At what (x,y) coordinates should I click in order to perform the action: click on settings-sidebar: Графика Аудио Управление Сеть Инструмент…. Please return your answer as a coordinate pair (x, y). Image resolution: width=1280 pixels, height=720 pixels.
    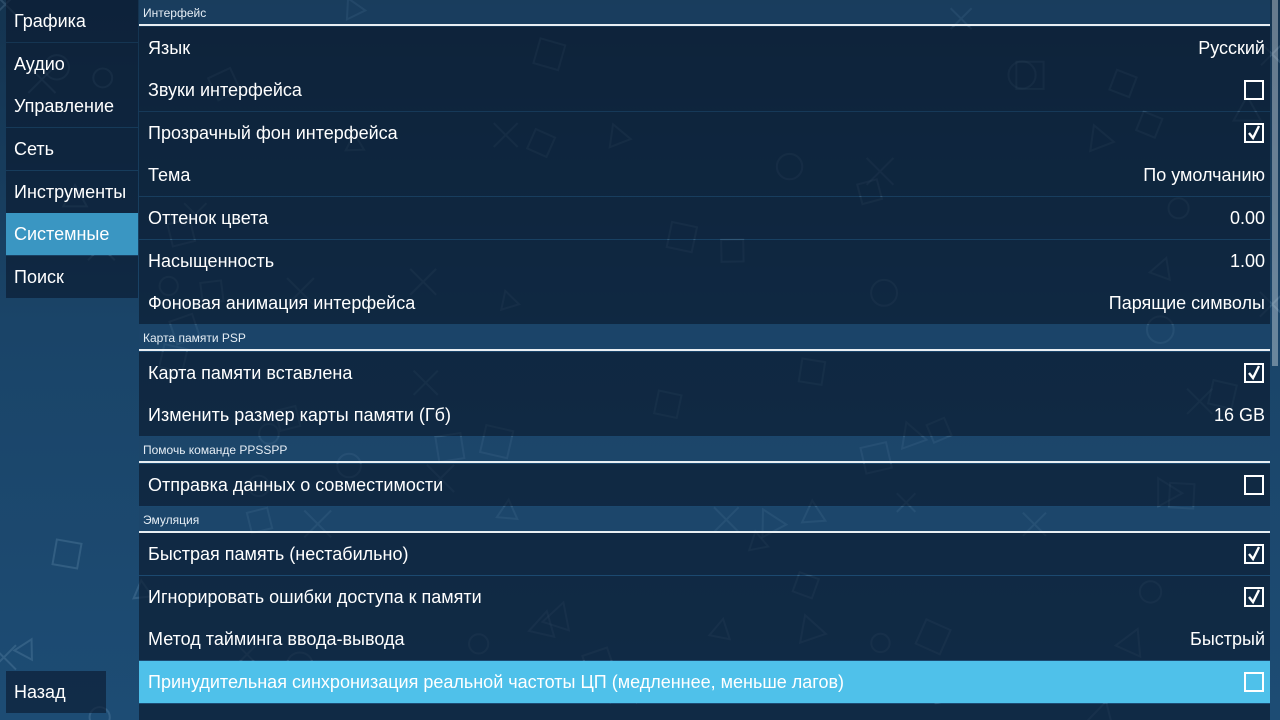
    Looking at the image, I should click on (69, 360).